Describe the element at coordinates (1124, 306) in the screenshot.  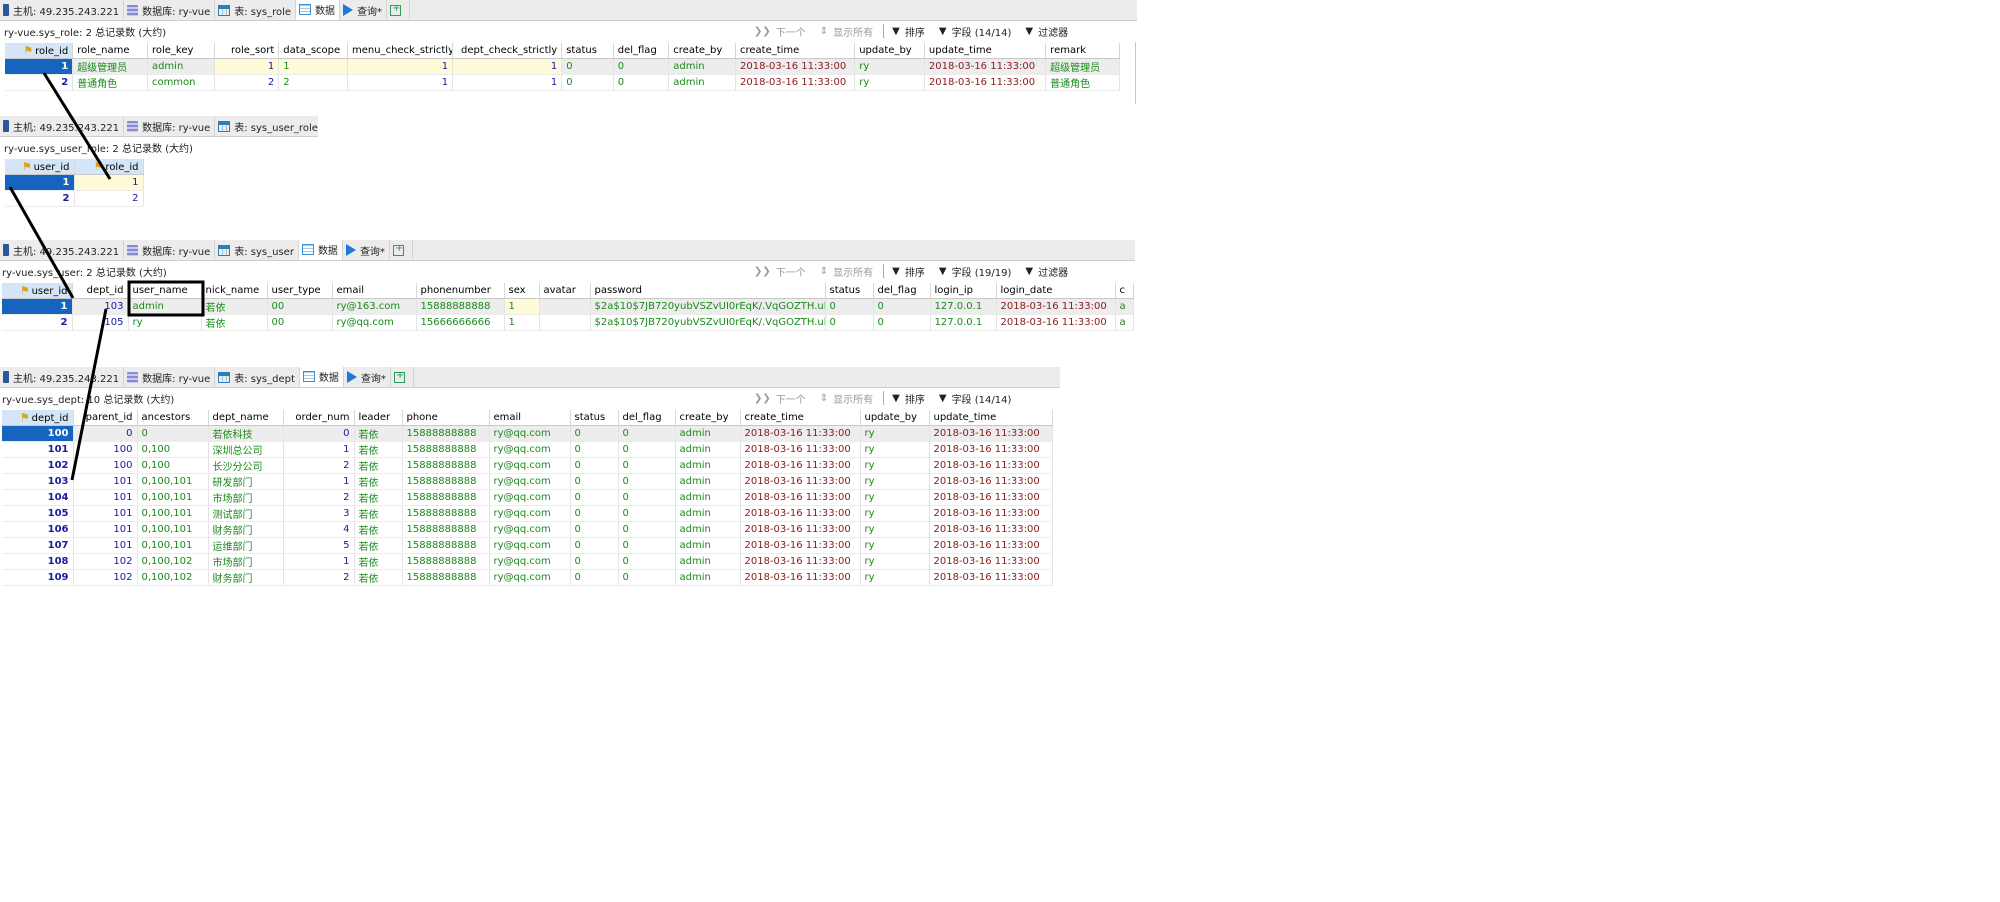
I see `table-cell-c: a` at that location.